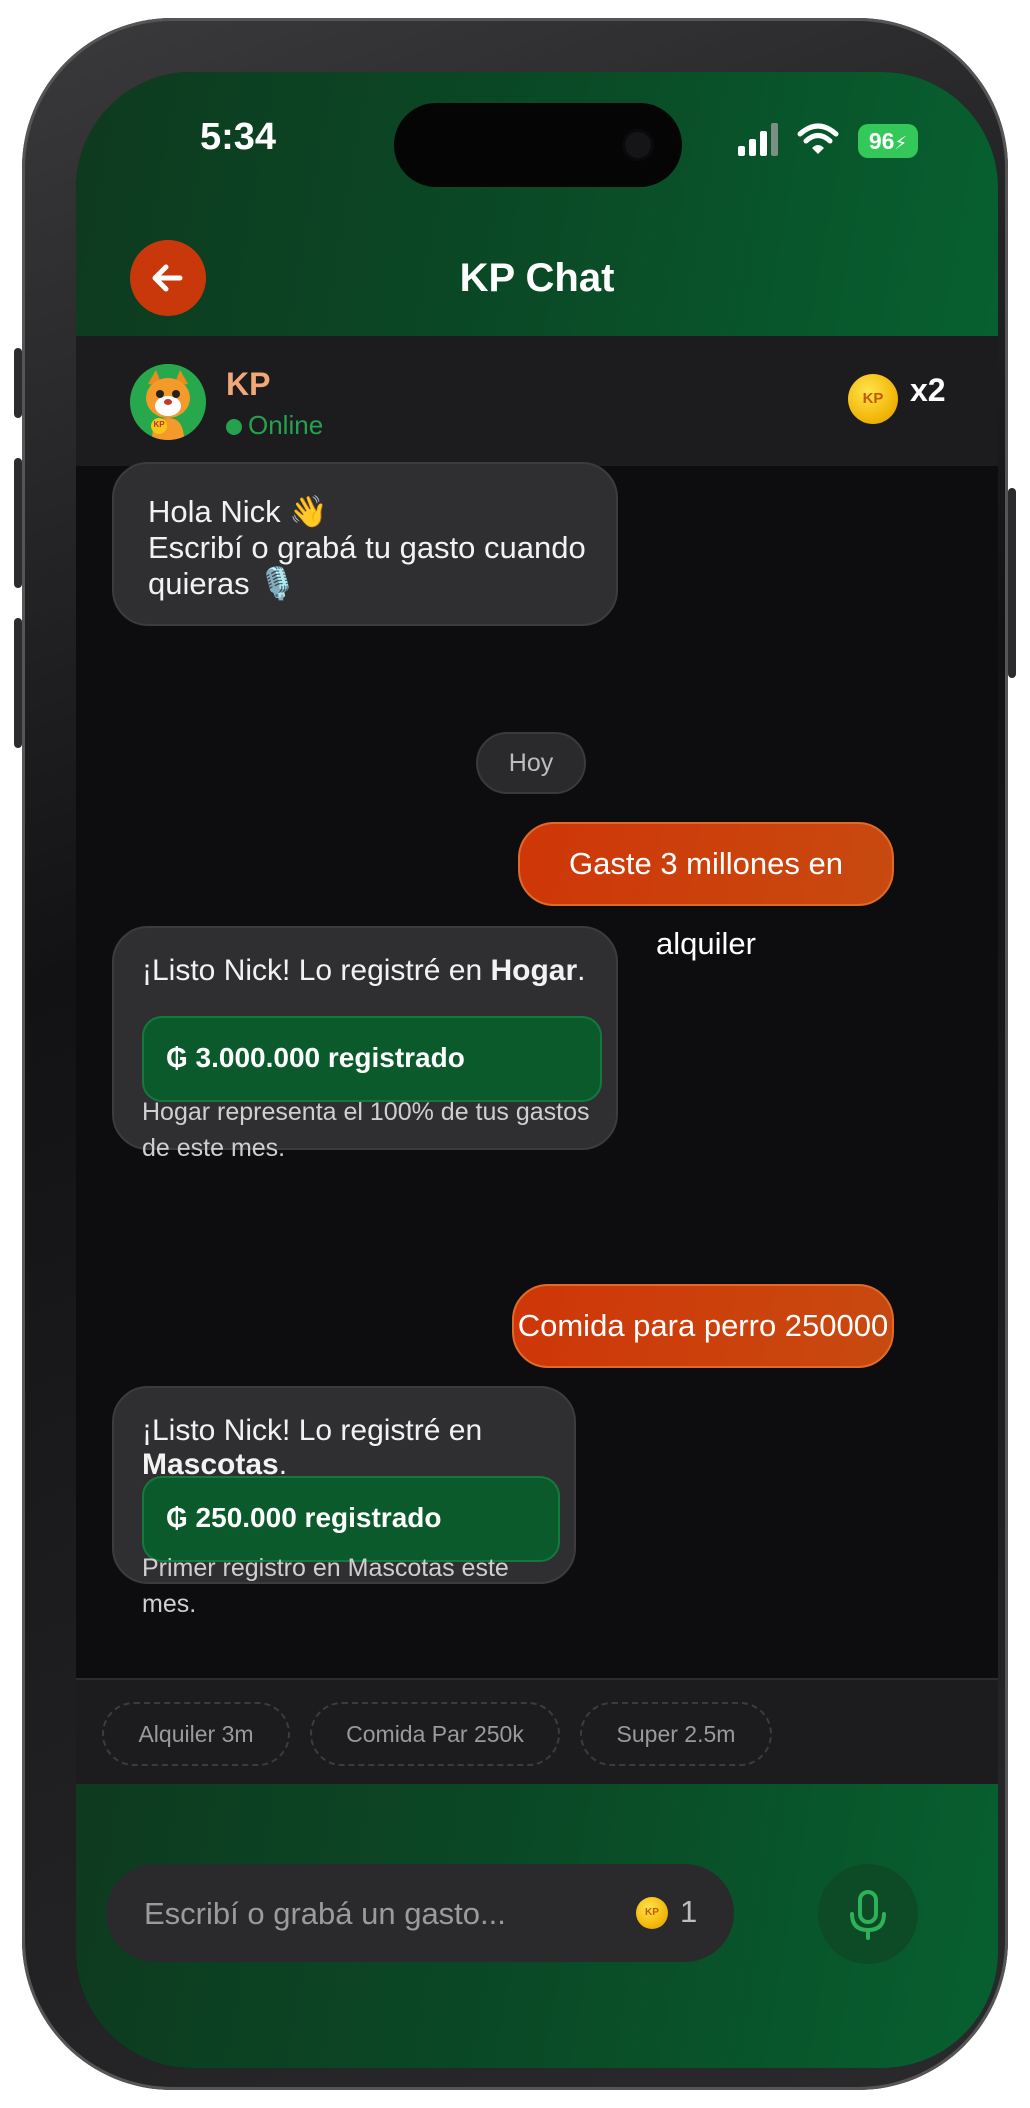 The image size is (1030, 2108). Describe the element at coordinates (758, 139) in the screenshot. I see `cellular-signal-icon` at that location.